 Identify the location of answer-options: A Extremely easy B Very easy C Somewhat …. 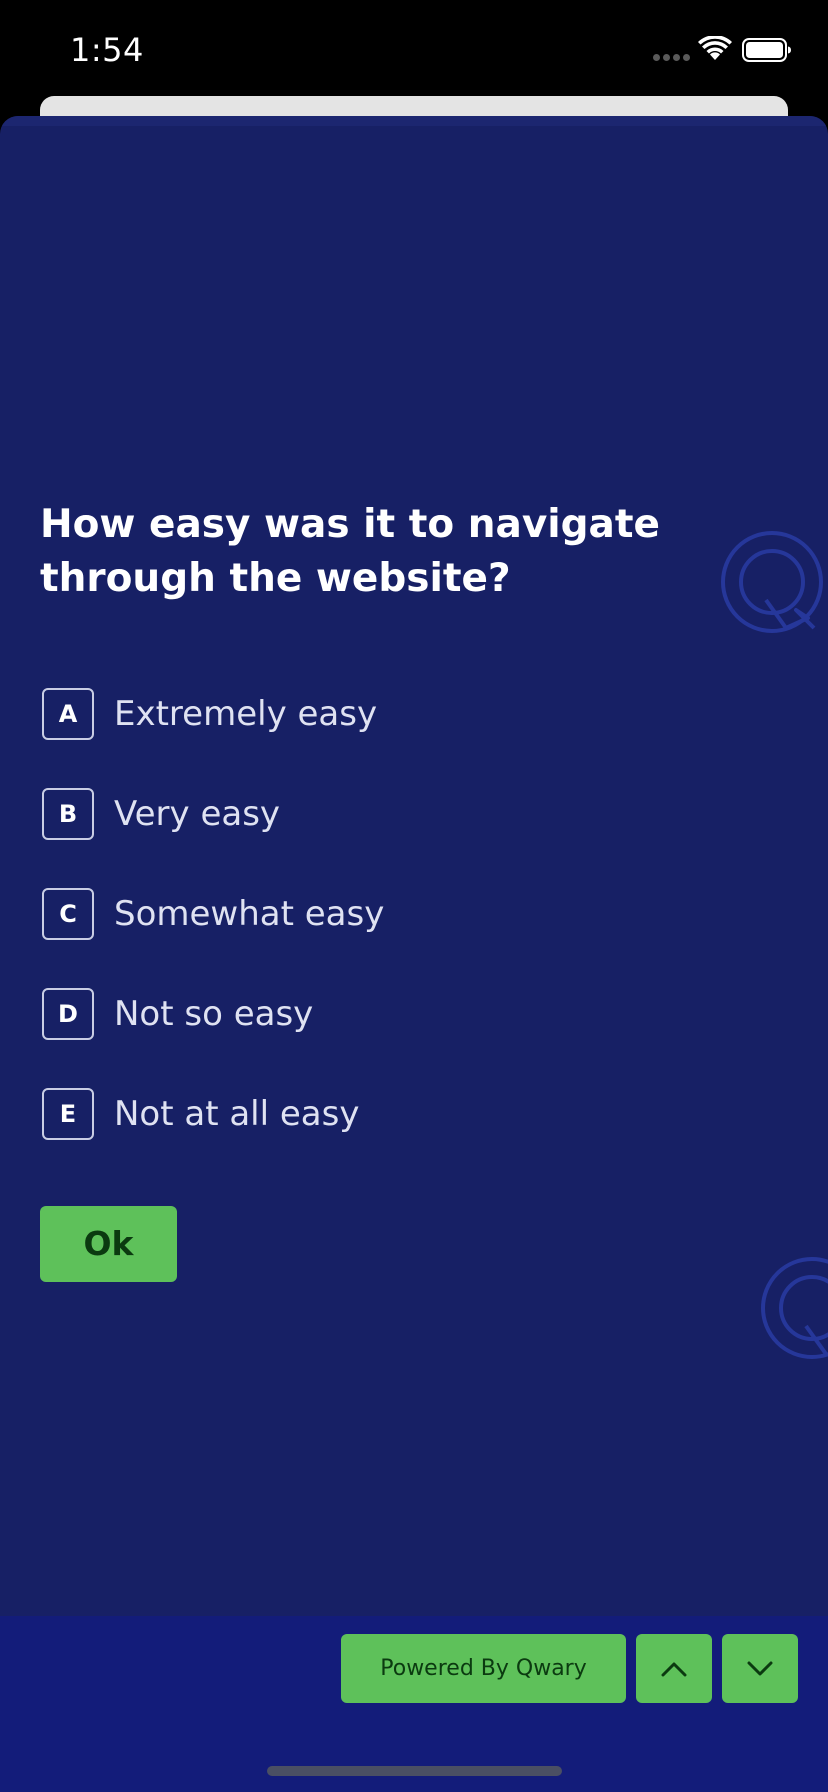
(213, 938).